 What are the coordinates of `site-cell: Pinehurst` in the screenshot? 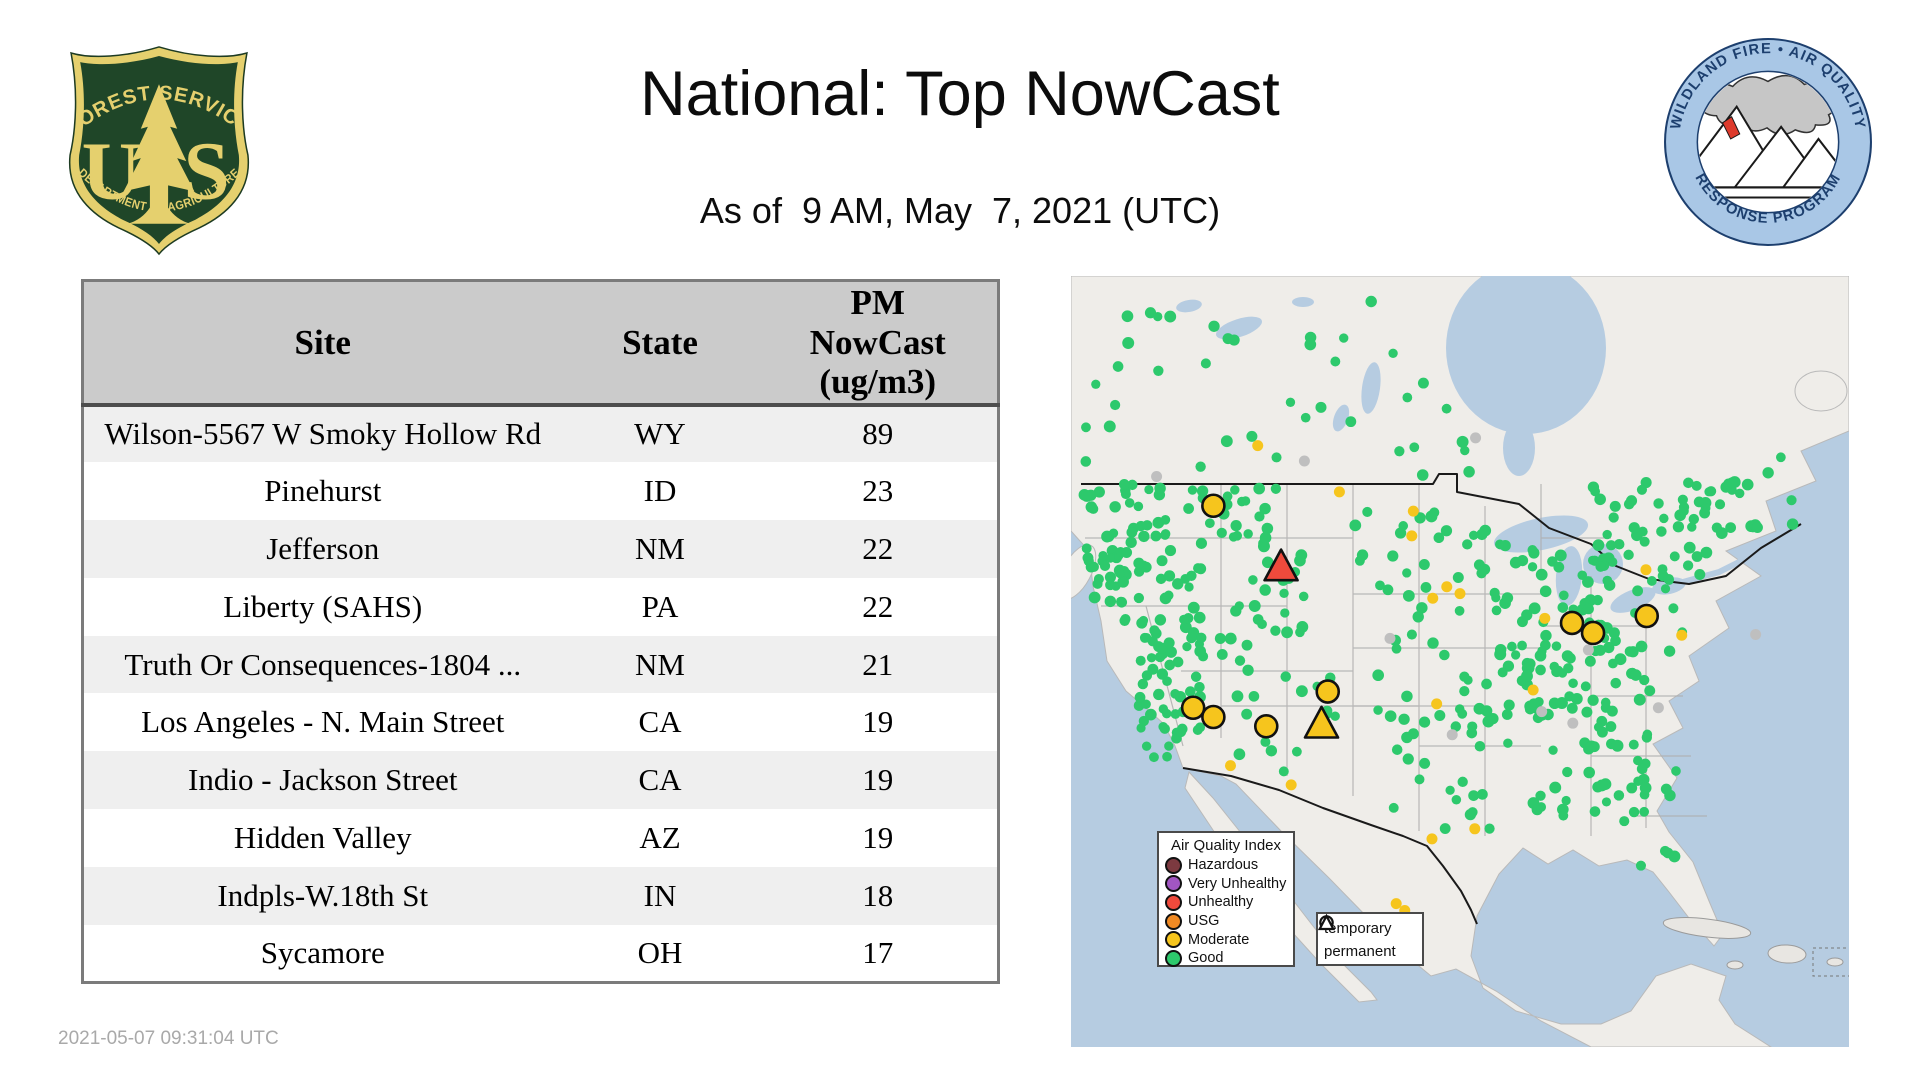 It's located at (323, 491).